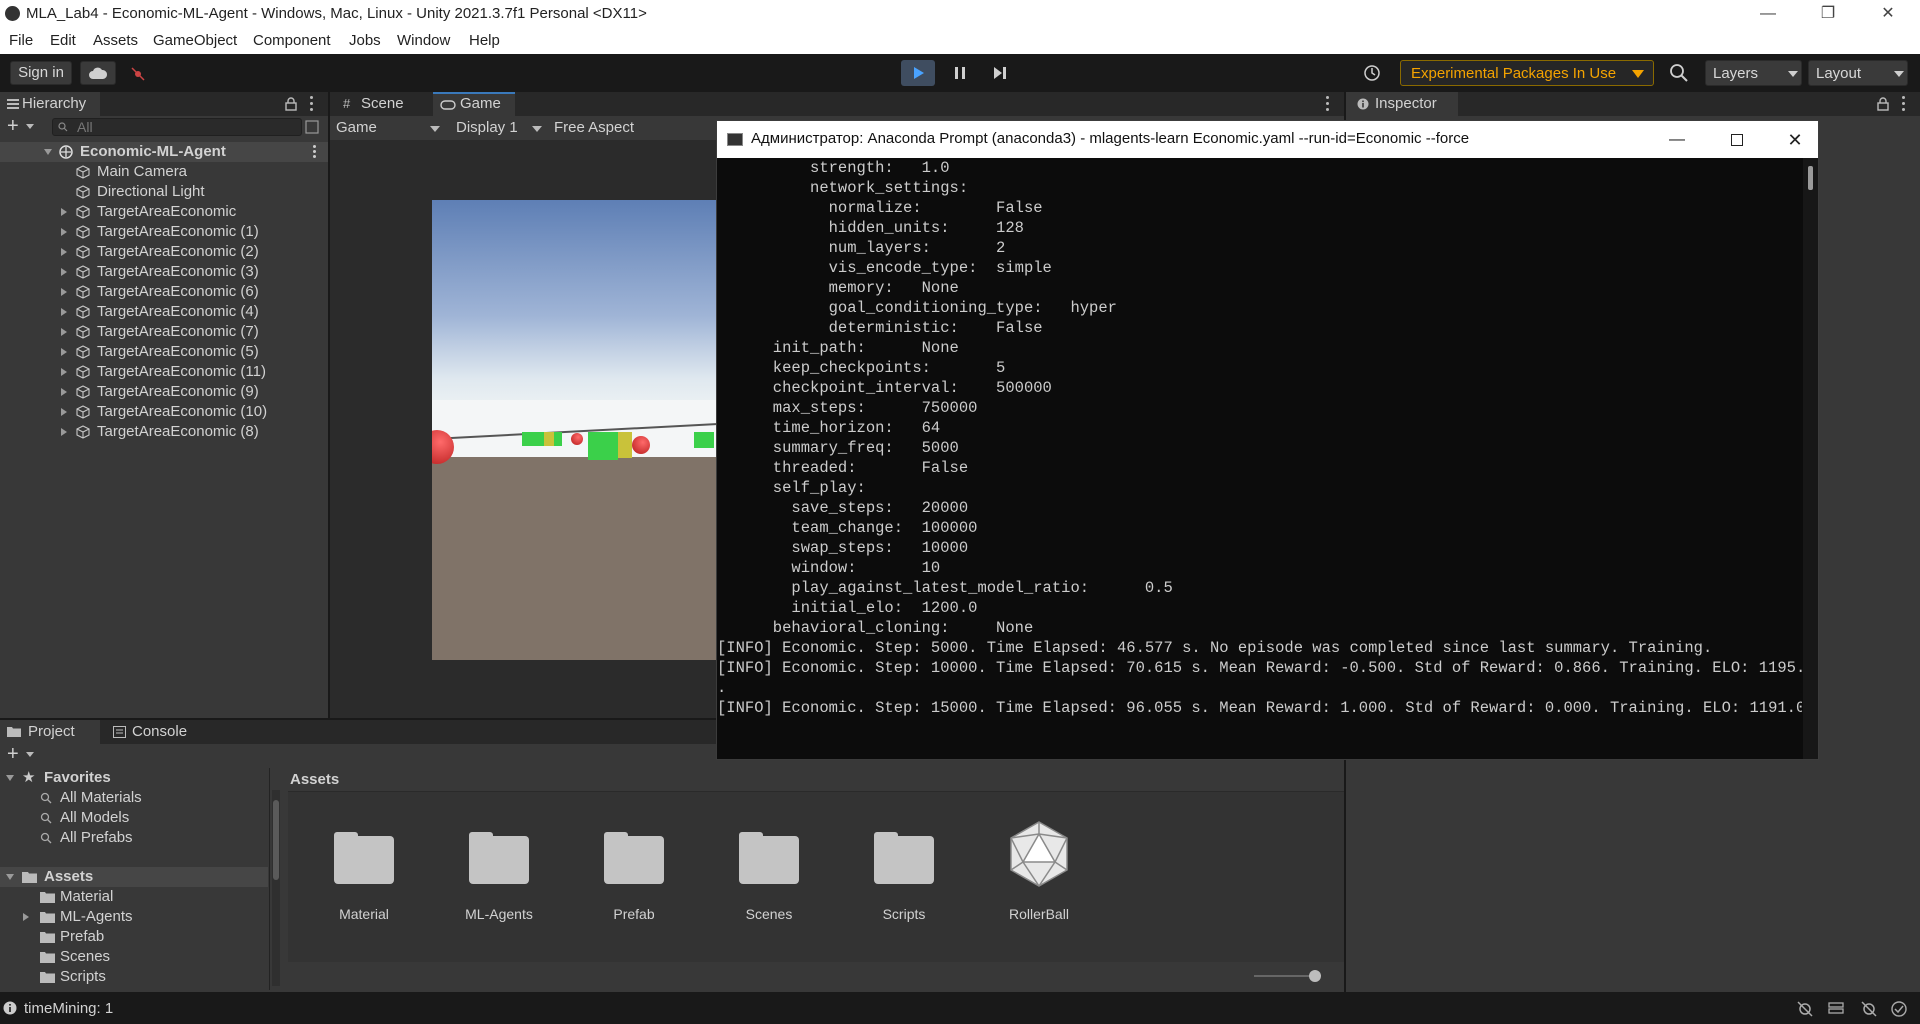  Describe the element at coordinates (314, 780) in the screenshot. I see `breadcrumb: Assets` at that location.